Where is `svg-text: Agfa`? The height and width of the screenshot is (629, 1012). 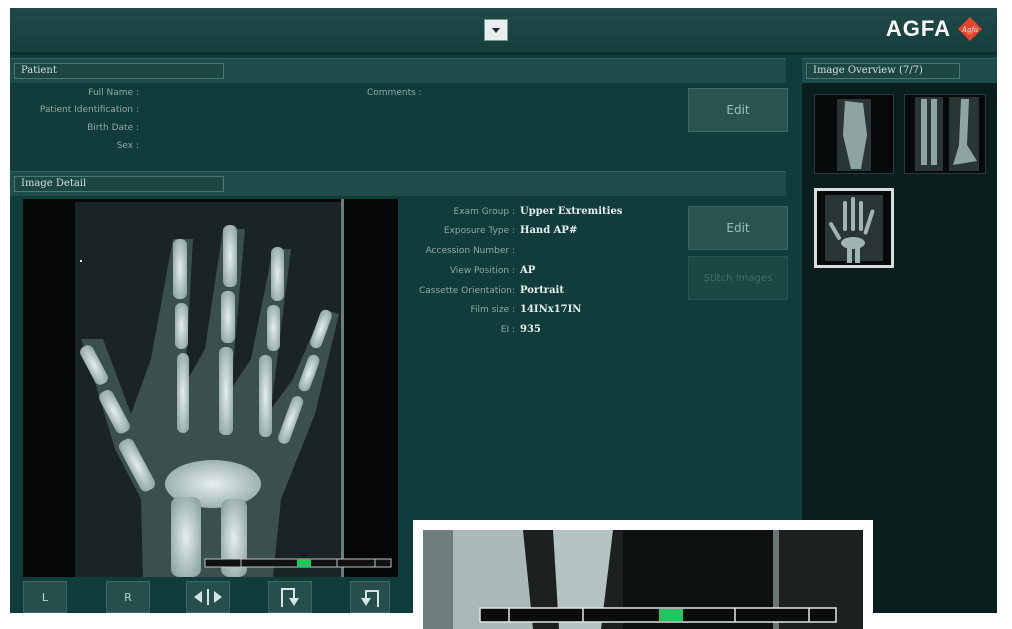
svg-text: Agfa is located at coordinates (969, 30).